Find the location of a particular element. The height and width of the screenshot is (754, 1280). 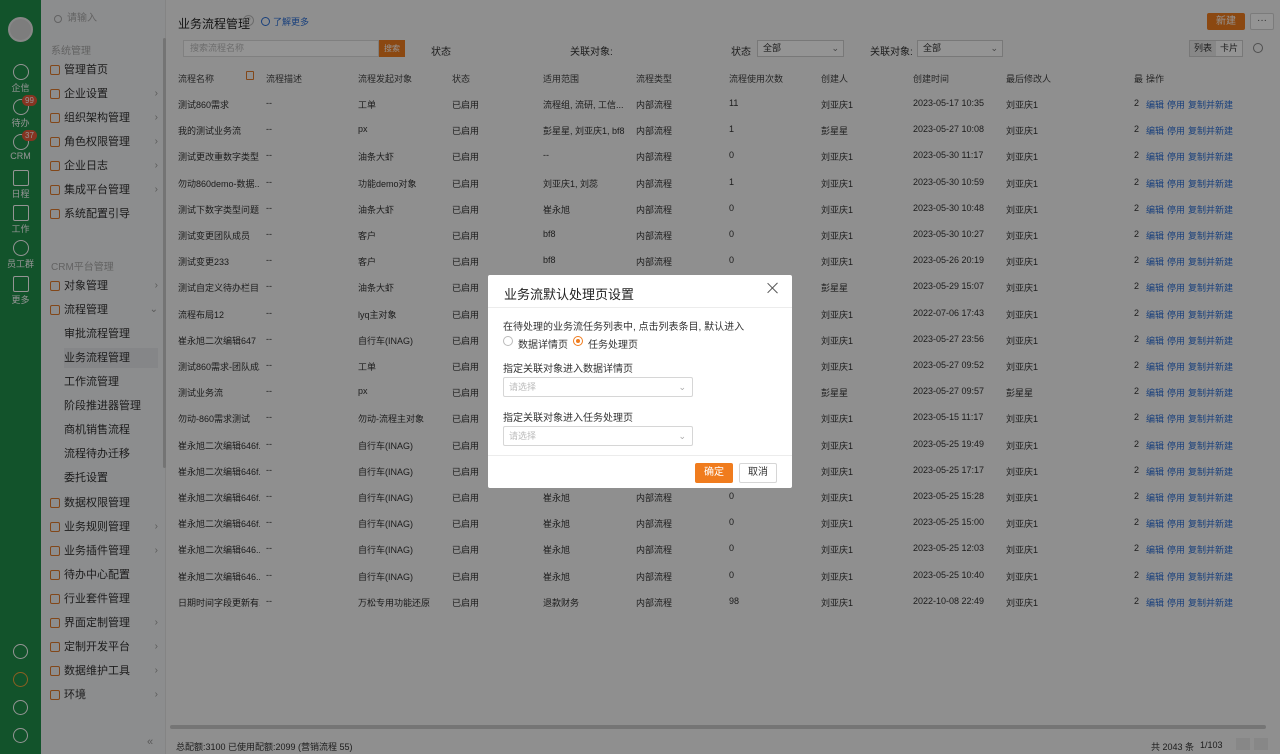

radio-task-label: 任务处理页 is located at coordinates (613, 343).